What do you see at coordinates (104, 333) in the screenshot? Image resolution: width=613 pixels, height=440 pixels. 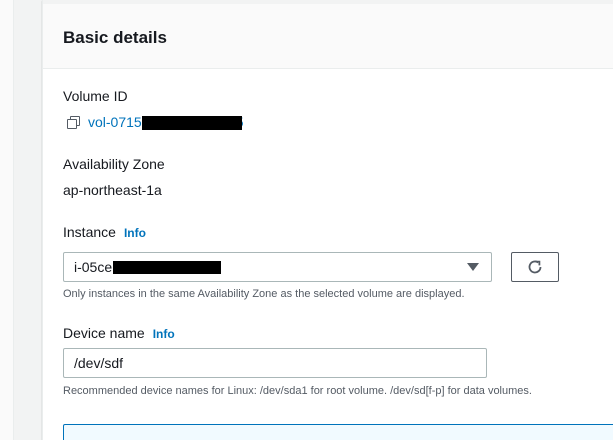 I see `device-name-label: Device name` at bounding box center [104, 333].